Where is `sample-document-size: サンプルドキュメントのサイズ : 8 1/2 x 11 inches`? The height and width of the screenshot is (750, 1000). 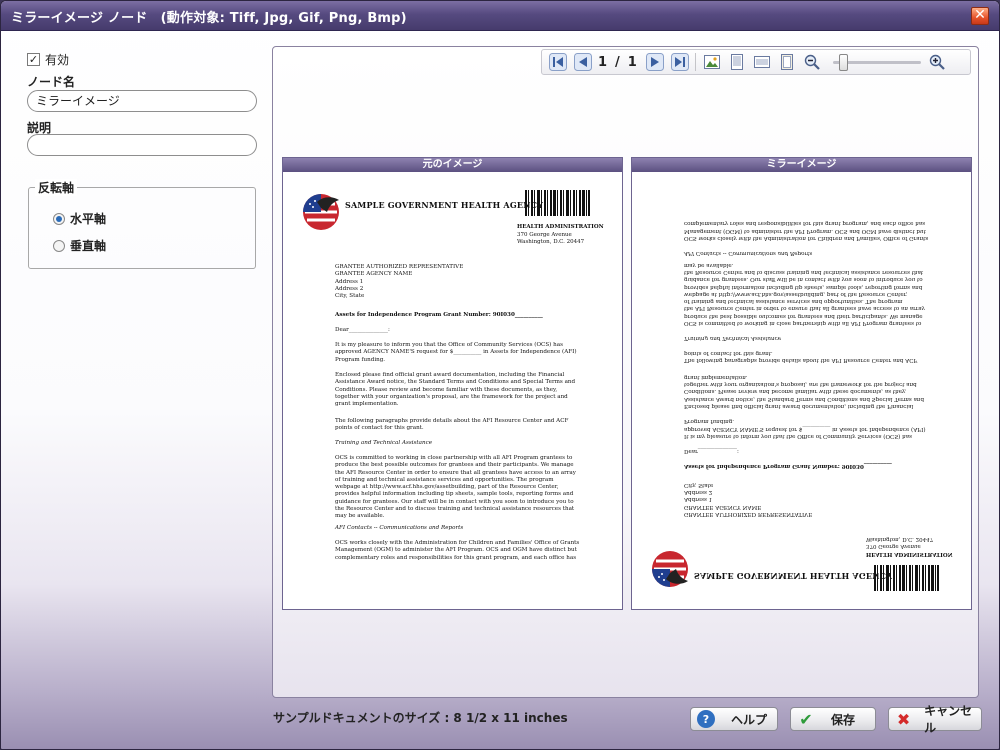
sample-document-size: サンプルドキュメントのサイズ : 8 1/2 x 11 inches is located at coordinates (420, 718).